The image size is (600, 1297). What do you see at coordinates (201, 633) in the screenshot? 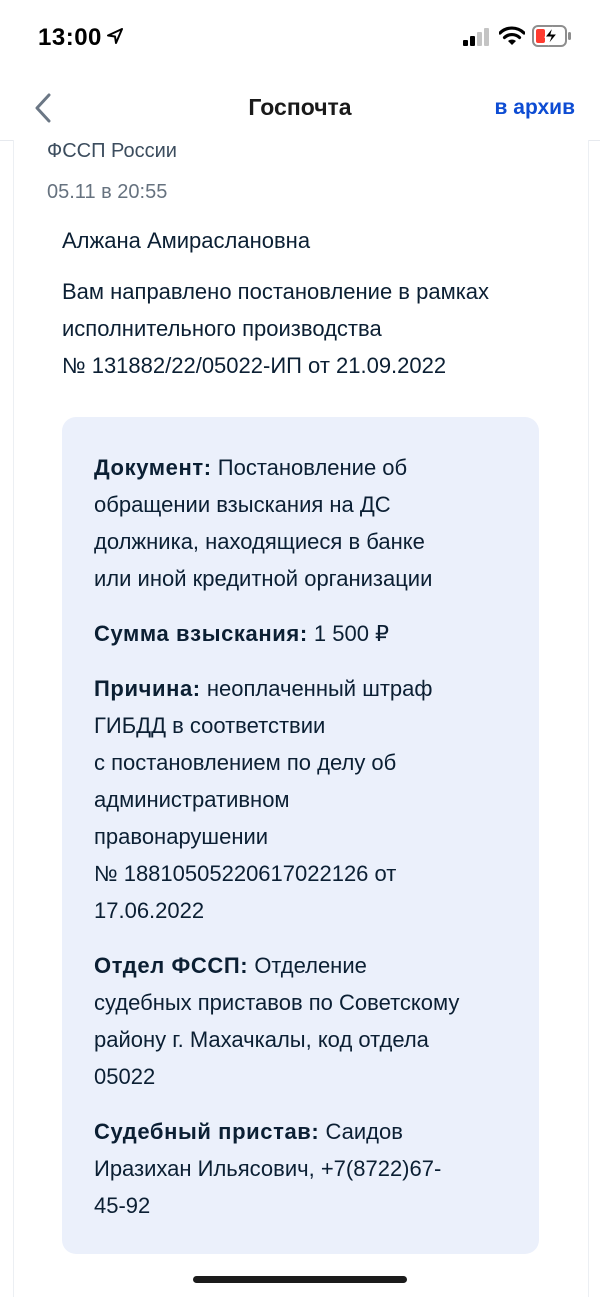
I see `detail-label: Сумма взыскания:` at bounding box center [201, 633].